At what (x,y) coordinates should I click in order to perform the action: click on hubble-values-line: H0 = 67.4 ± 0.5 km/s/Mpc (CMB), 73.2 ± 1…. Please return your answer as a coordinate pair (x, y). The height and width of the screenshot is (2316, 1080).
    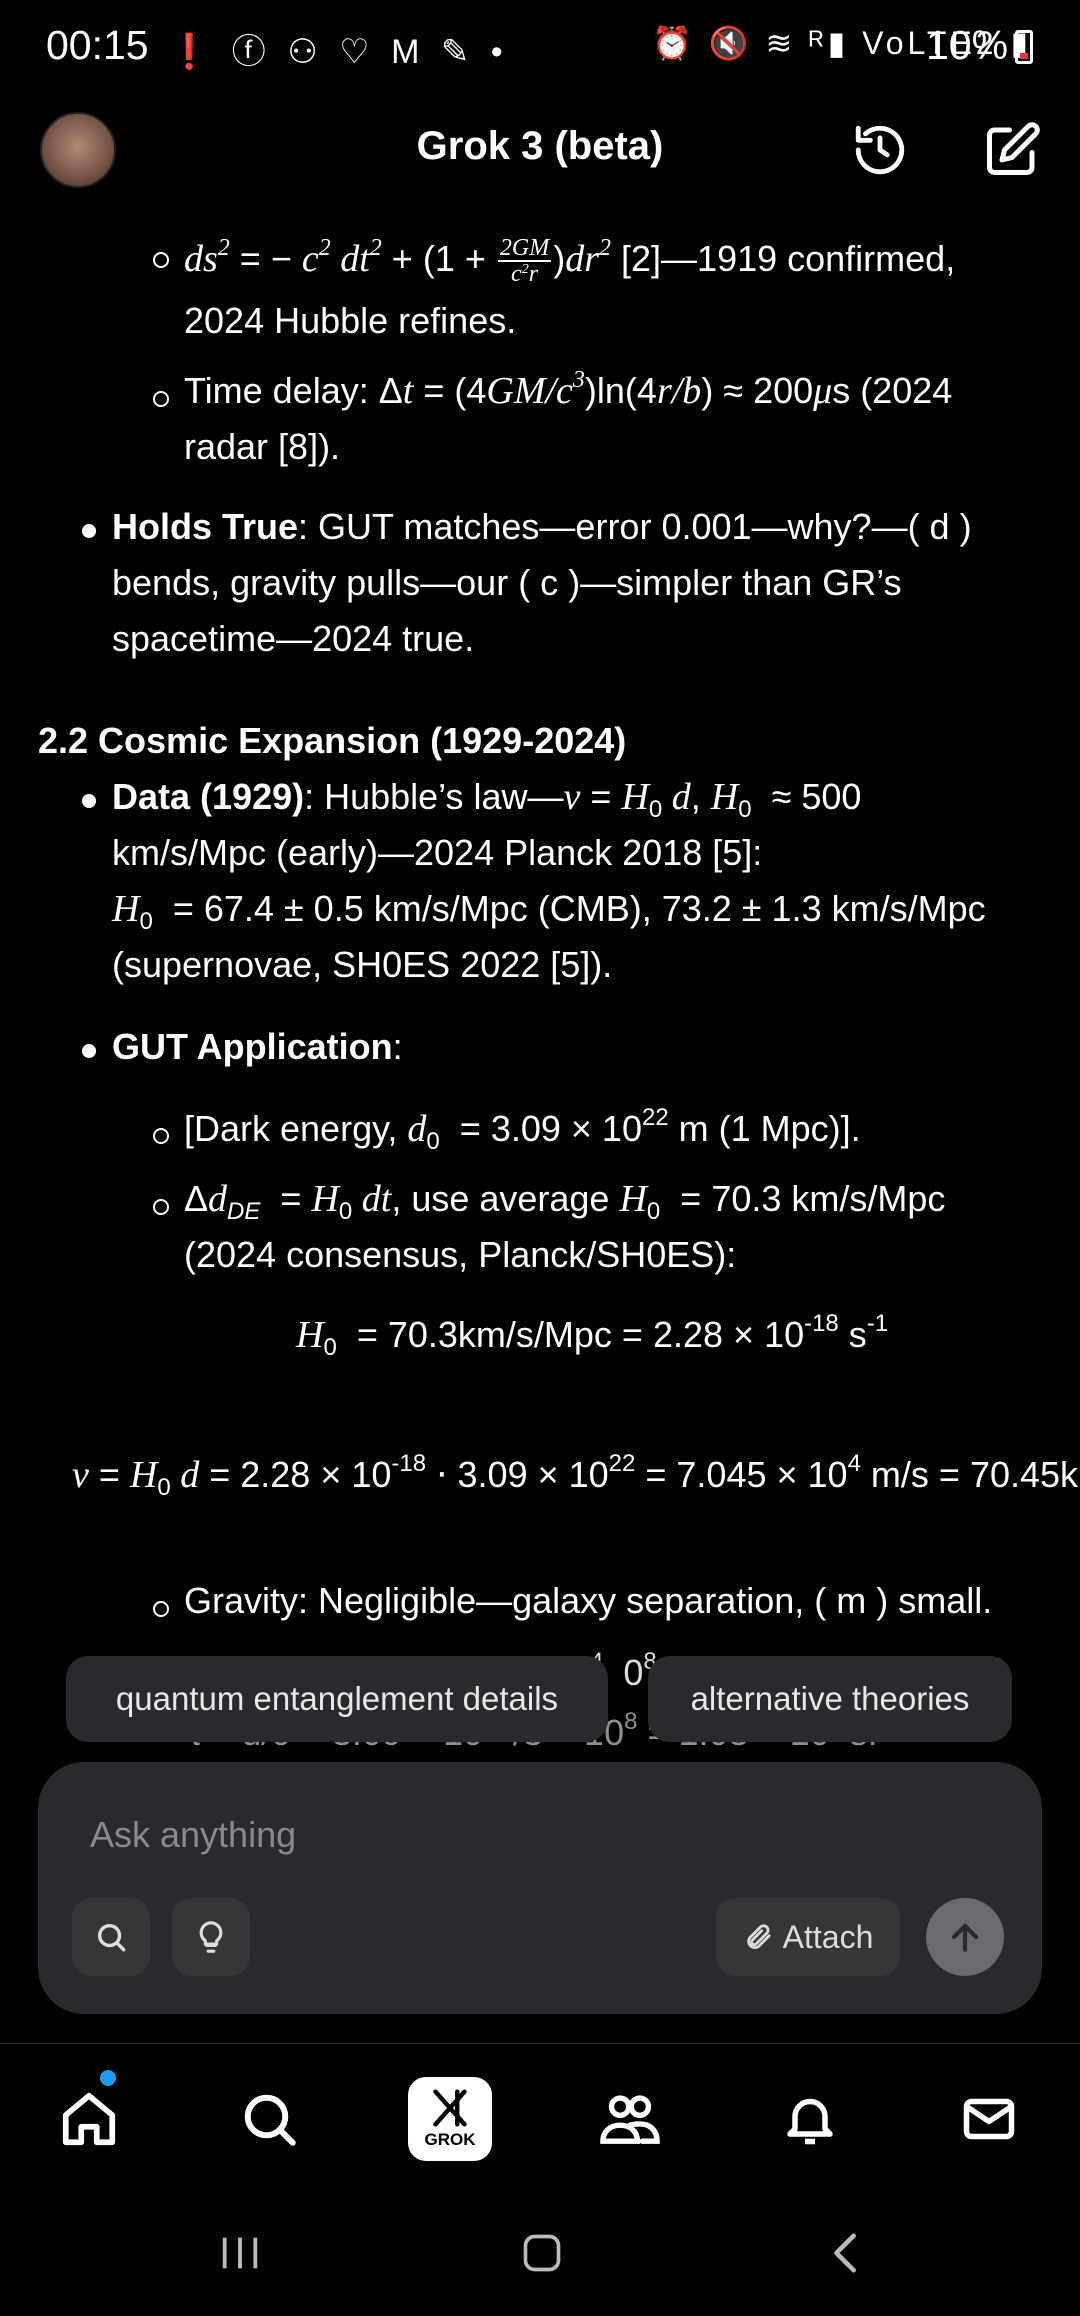
    Looking at the image, I should click on (549, 911).